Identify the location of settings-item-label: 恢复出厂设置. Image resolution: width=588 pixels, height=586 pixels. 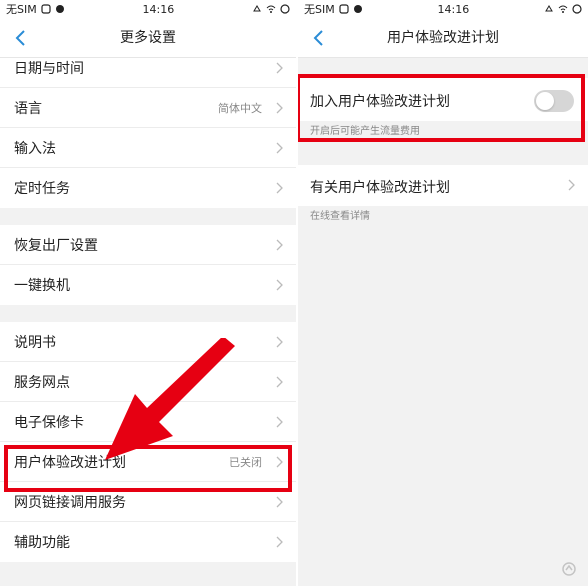
(56, 245).